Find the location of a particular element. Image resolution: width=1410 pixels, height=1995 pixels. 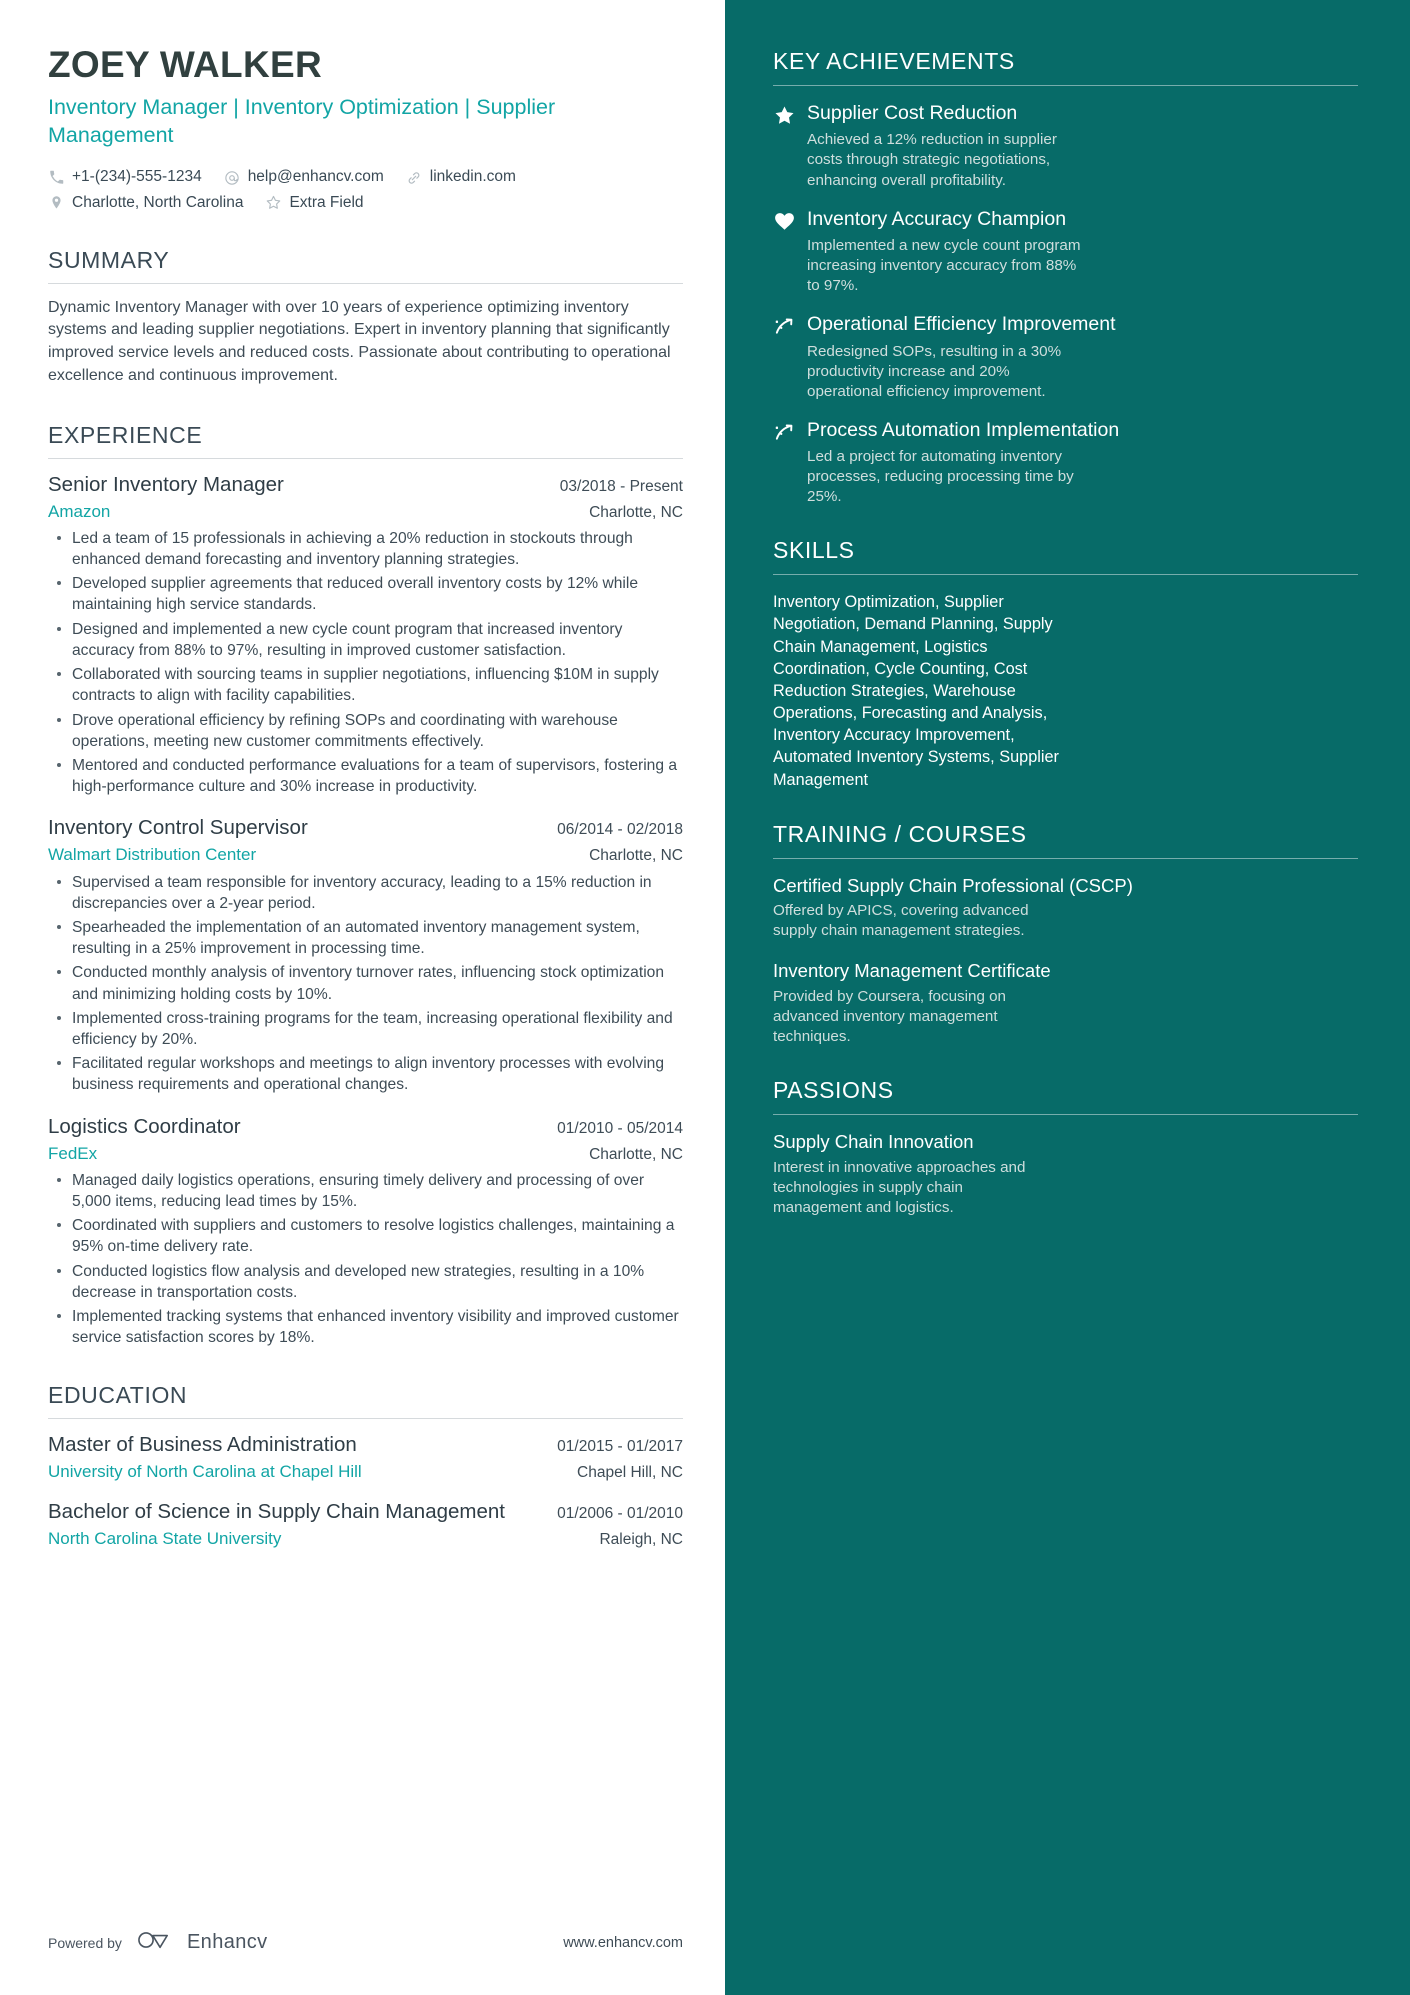

job-date: 03/2018 - Present is located at coordinates (621, 486).